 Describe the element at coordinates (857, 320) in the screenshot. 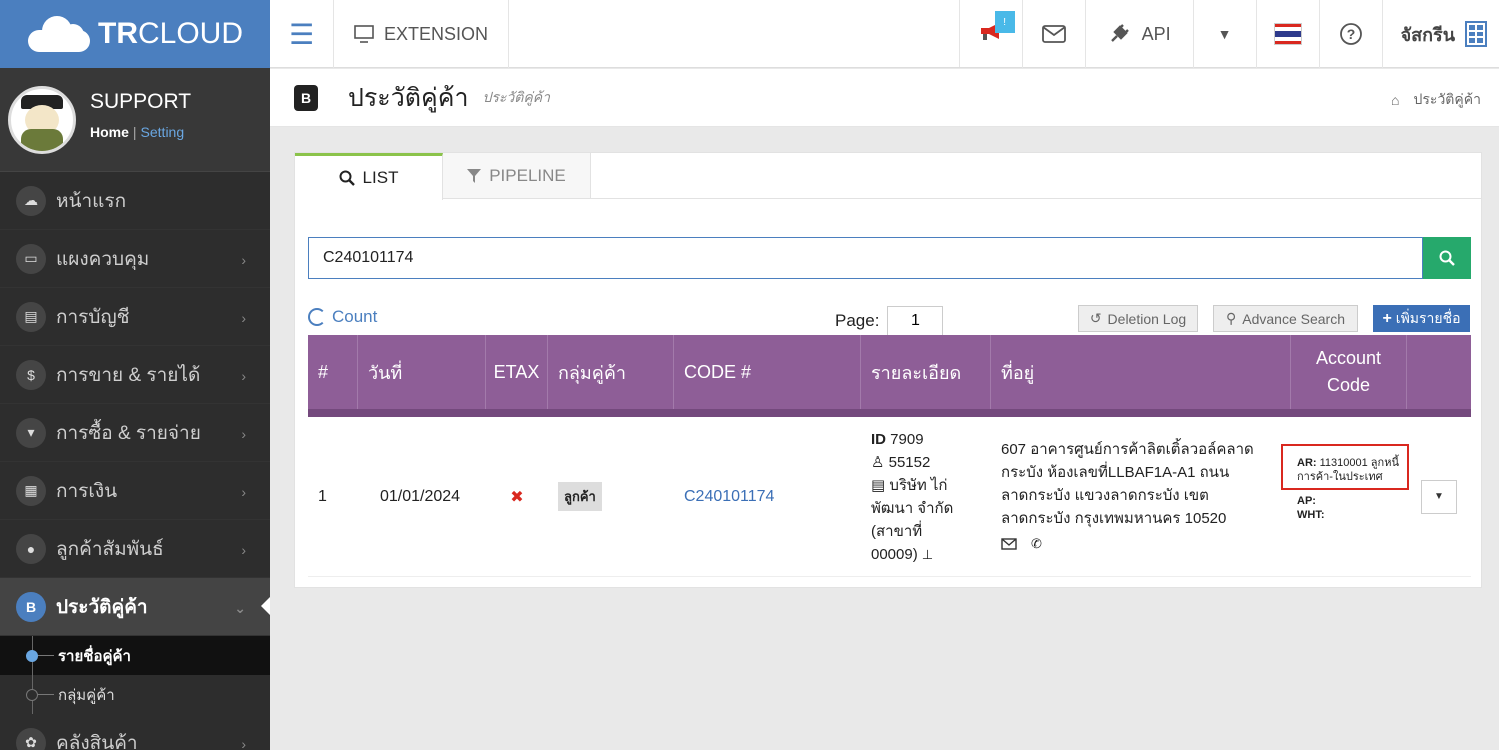

I see `page-label: Page:` at that location.